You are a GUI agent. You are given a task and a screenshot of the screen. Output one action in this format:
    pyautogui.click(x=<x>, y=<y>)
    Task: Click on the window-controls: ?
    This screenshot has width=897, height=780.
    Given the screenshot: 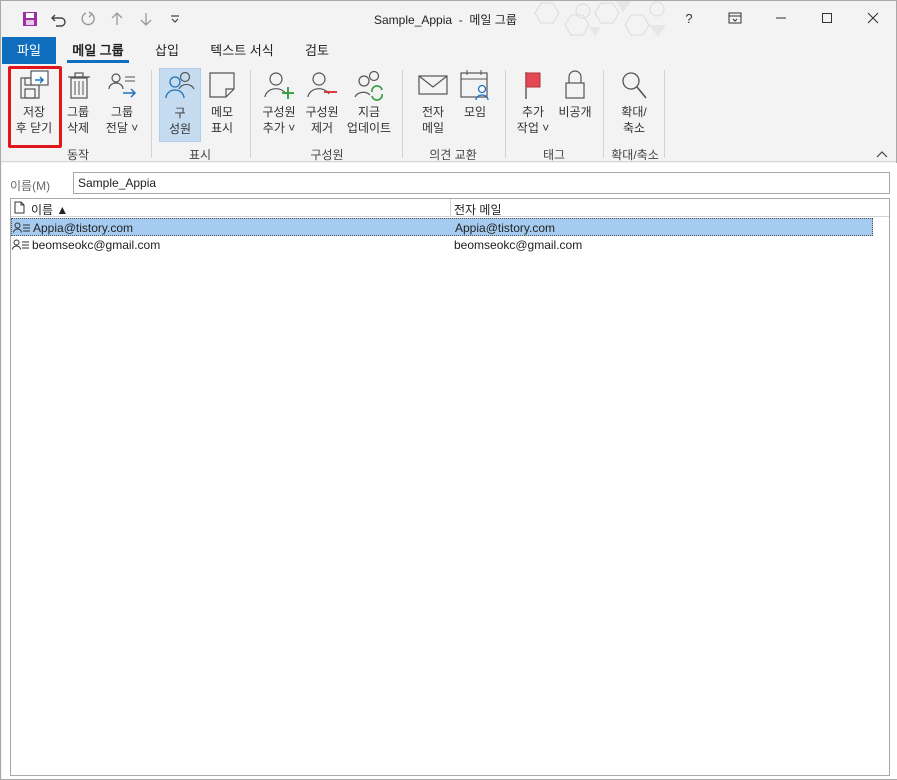 What is the action you would take?
    pyautogui.click(x=781, y=18)
    